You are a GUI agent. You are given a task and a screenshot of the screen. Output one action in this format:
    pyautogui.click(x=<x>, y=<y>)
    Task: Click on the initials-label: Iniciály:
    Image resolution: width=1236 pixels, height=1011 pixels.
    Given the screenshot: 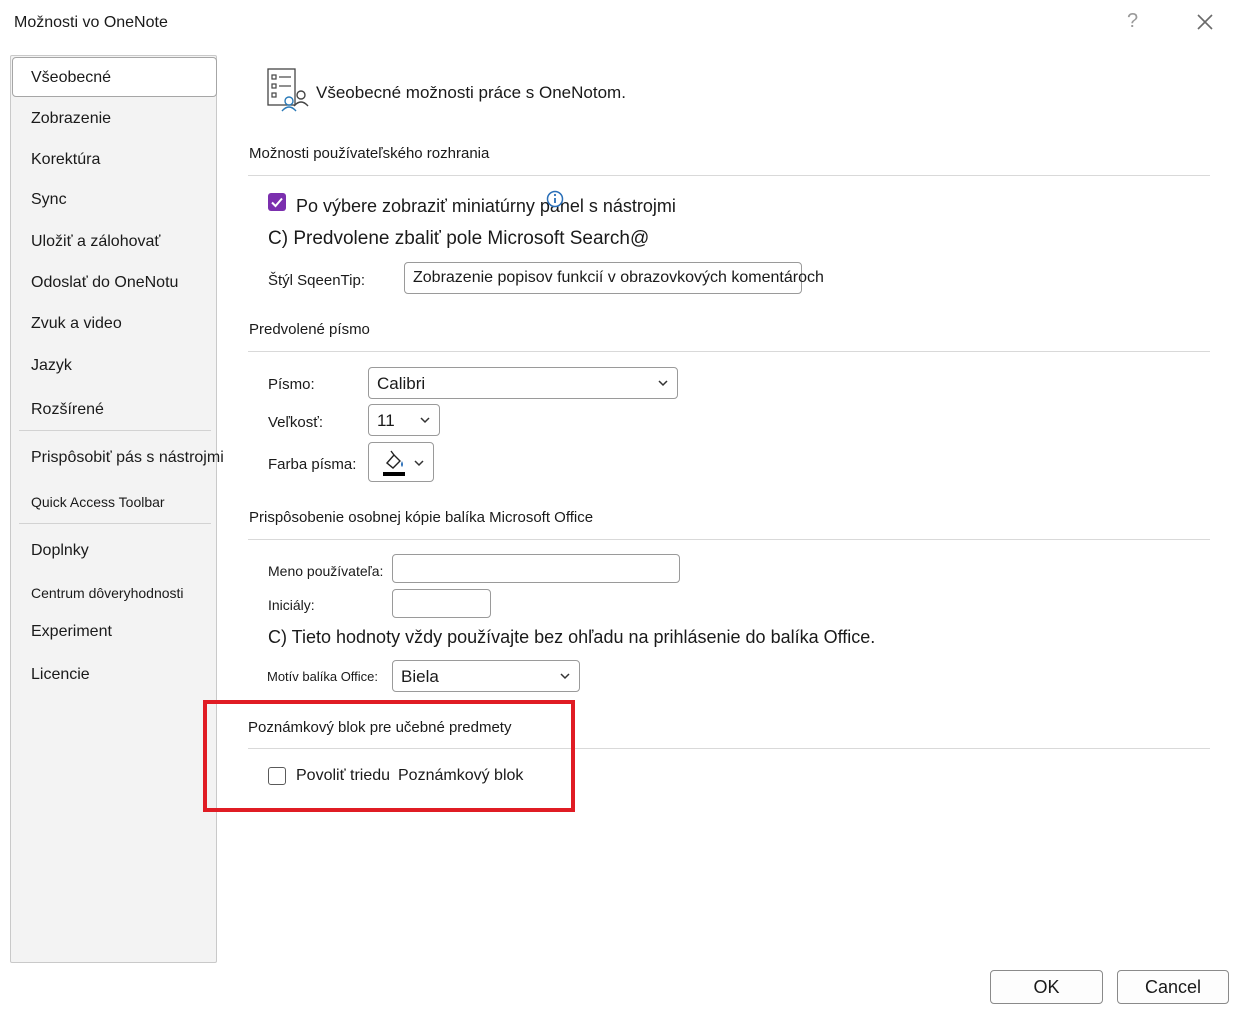 What is the action you would take?
    pyautogui.click(x=291, y=605)
    